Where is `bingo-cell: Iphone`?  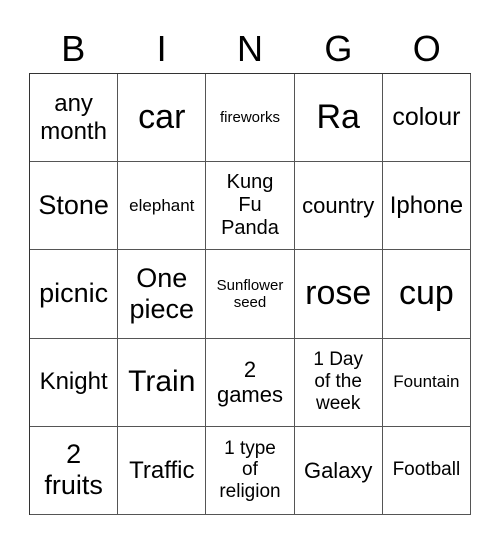
bingo-cell: Iphone is located at coordinates (426, 206).